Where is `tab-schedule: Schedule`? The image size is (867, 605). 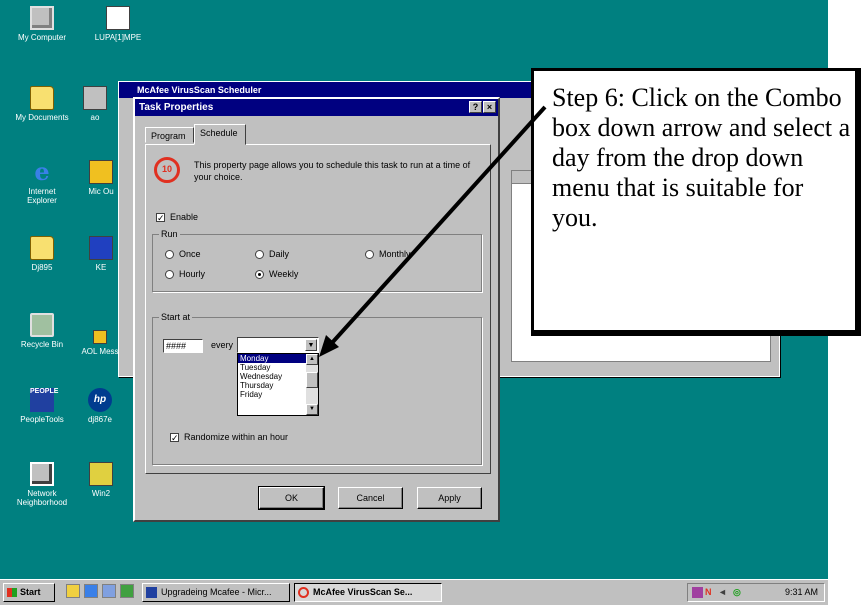 tab-schedule: Schedule is located at coordinates (220, 134).